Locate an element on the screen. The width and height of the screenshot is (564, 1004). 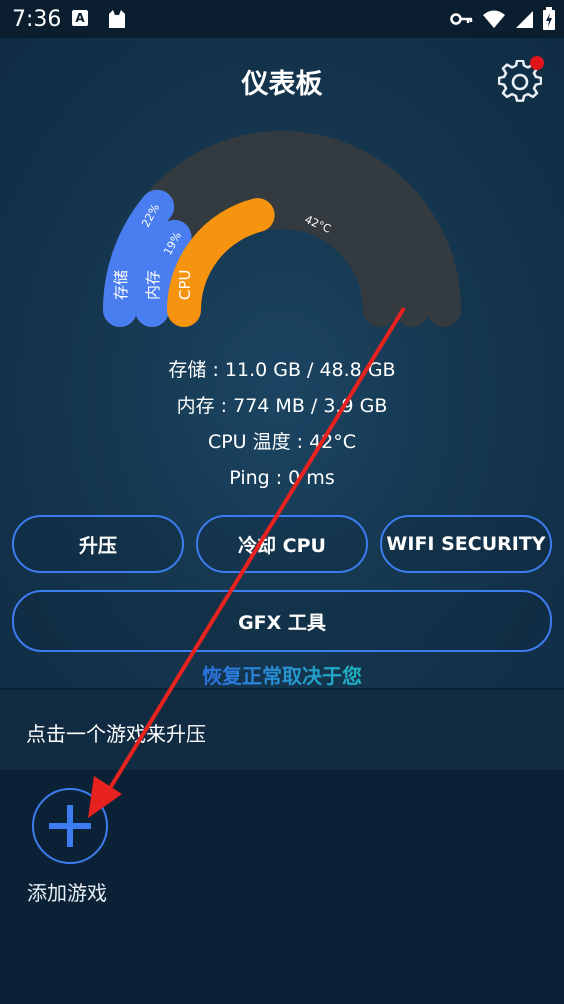
cpu-temp-stat: CPU 温度 : 42°C is located at coordinates (282, 442).